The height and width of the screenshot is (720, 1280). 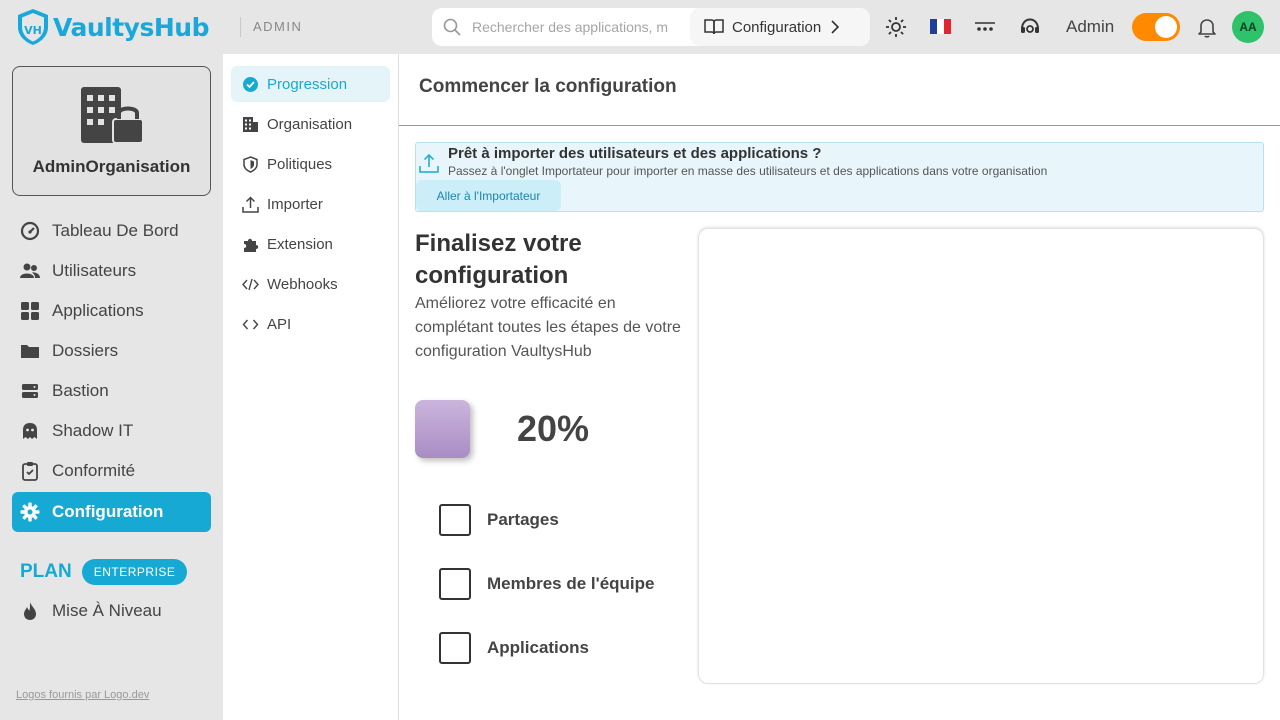 I want to click on plan-badge: ENTERPRISE, so click(x=134, y=572).